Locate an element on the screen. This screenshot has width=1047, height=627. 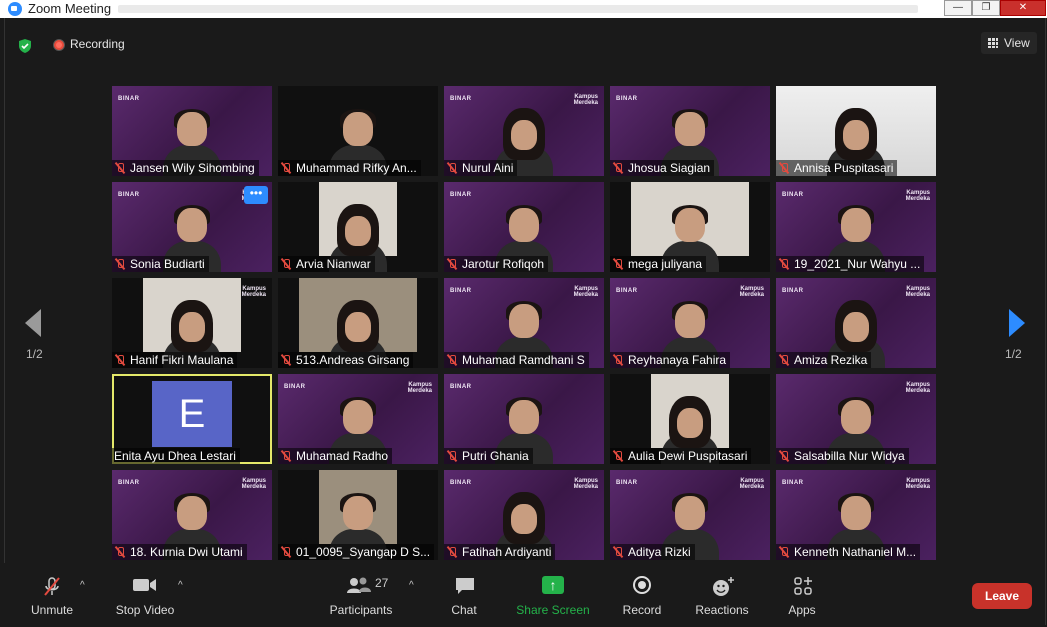
view-button: View is located at coordinates (1009, 43).